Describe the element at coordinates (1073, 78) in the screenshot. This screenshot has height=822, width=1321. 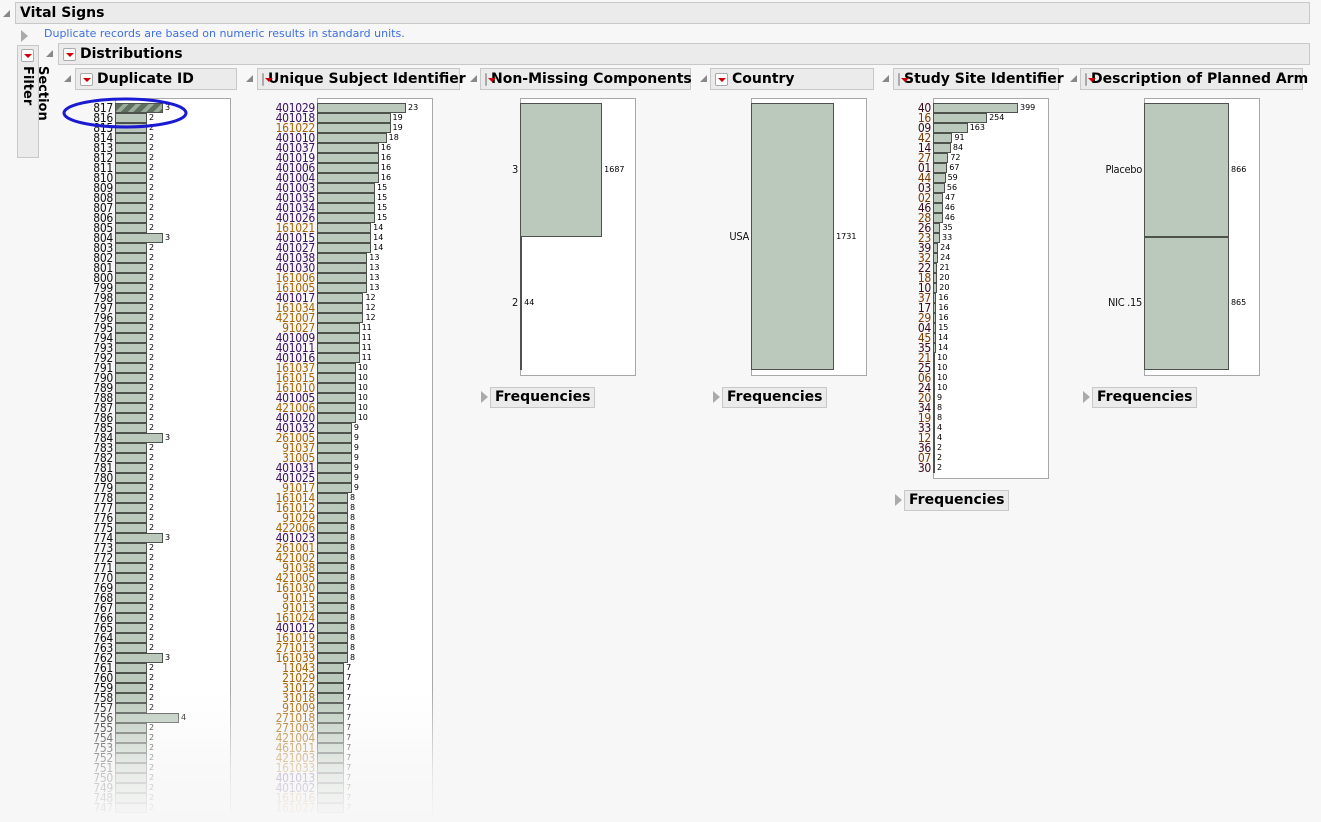
I see `collapse-description-of-planned-arm-icon` at that location.